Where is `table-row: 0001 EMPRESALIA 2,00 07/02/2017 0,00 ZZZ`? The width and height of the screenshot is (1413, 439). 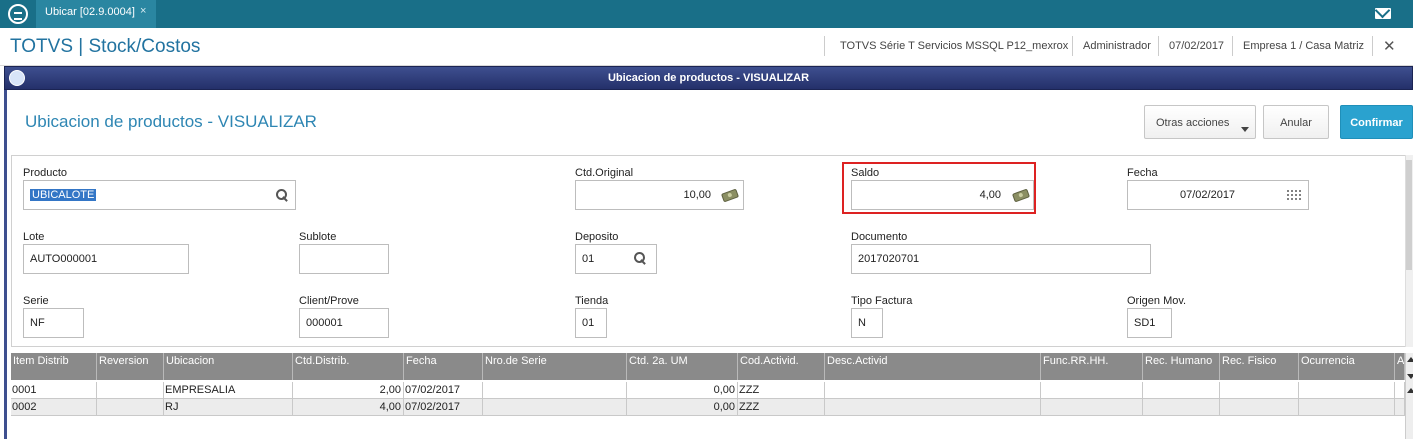 table-row: 0001 EMPRESALIA 2,00 07/02/2017 0,00 ZZZ is located at coordinates (708, 390).